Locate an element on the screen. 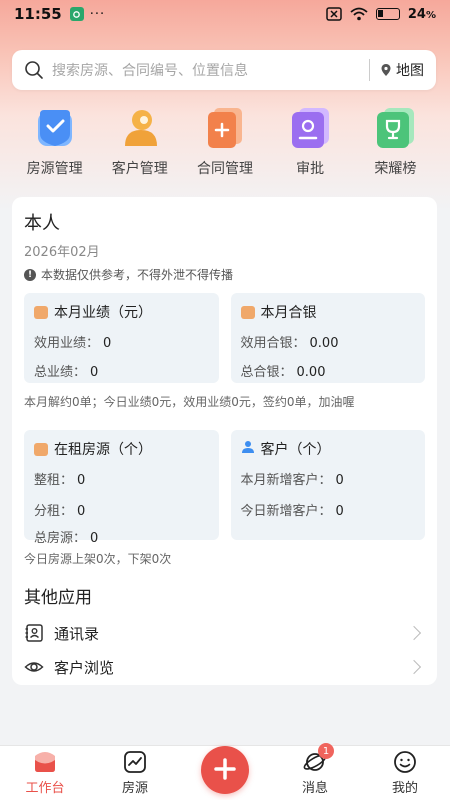  box-title: 本月合银 is located at coordinates (288, 313).